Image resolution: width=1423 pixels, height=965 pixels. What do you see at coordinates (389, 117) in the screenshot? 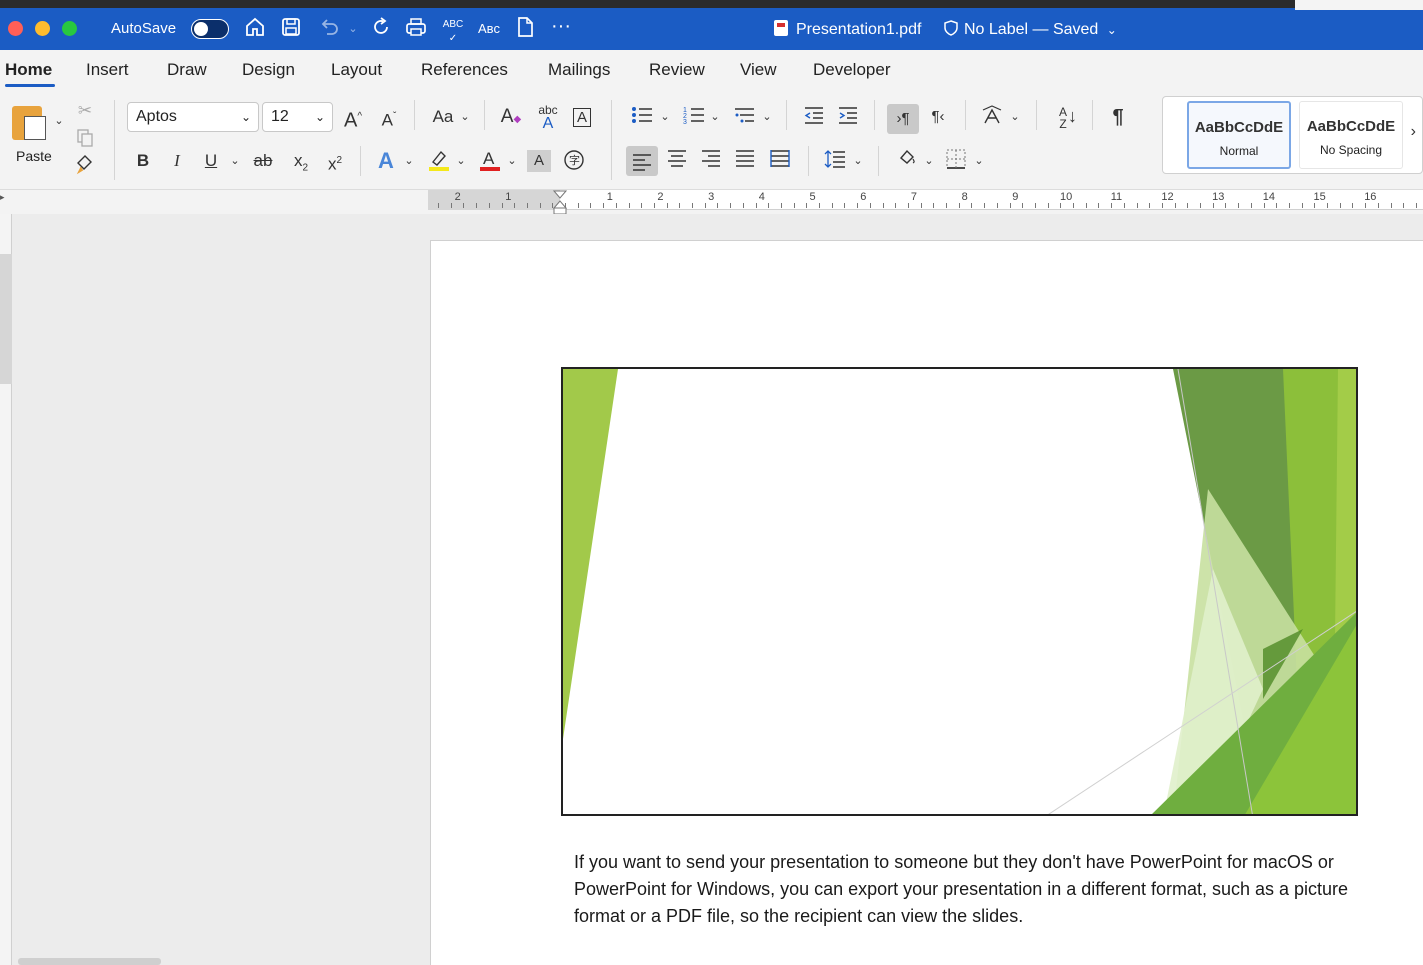
I see `shrink-font-icon: Aˇ` at bounding box center [389, 117].